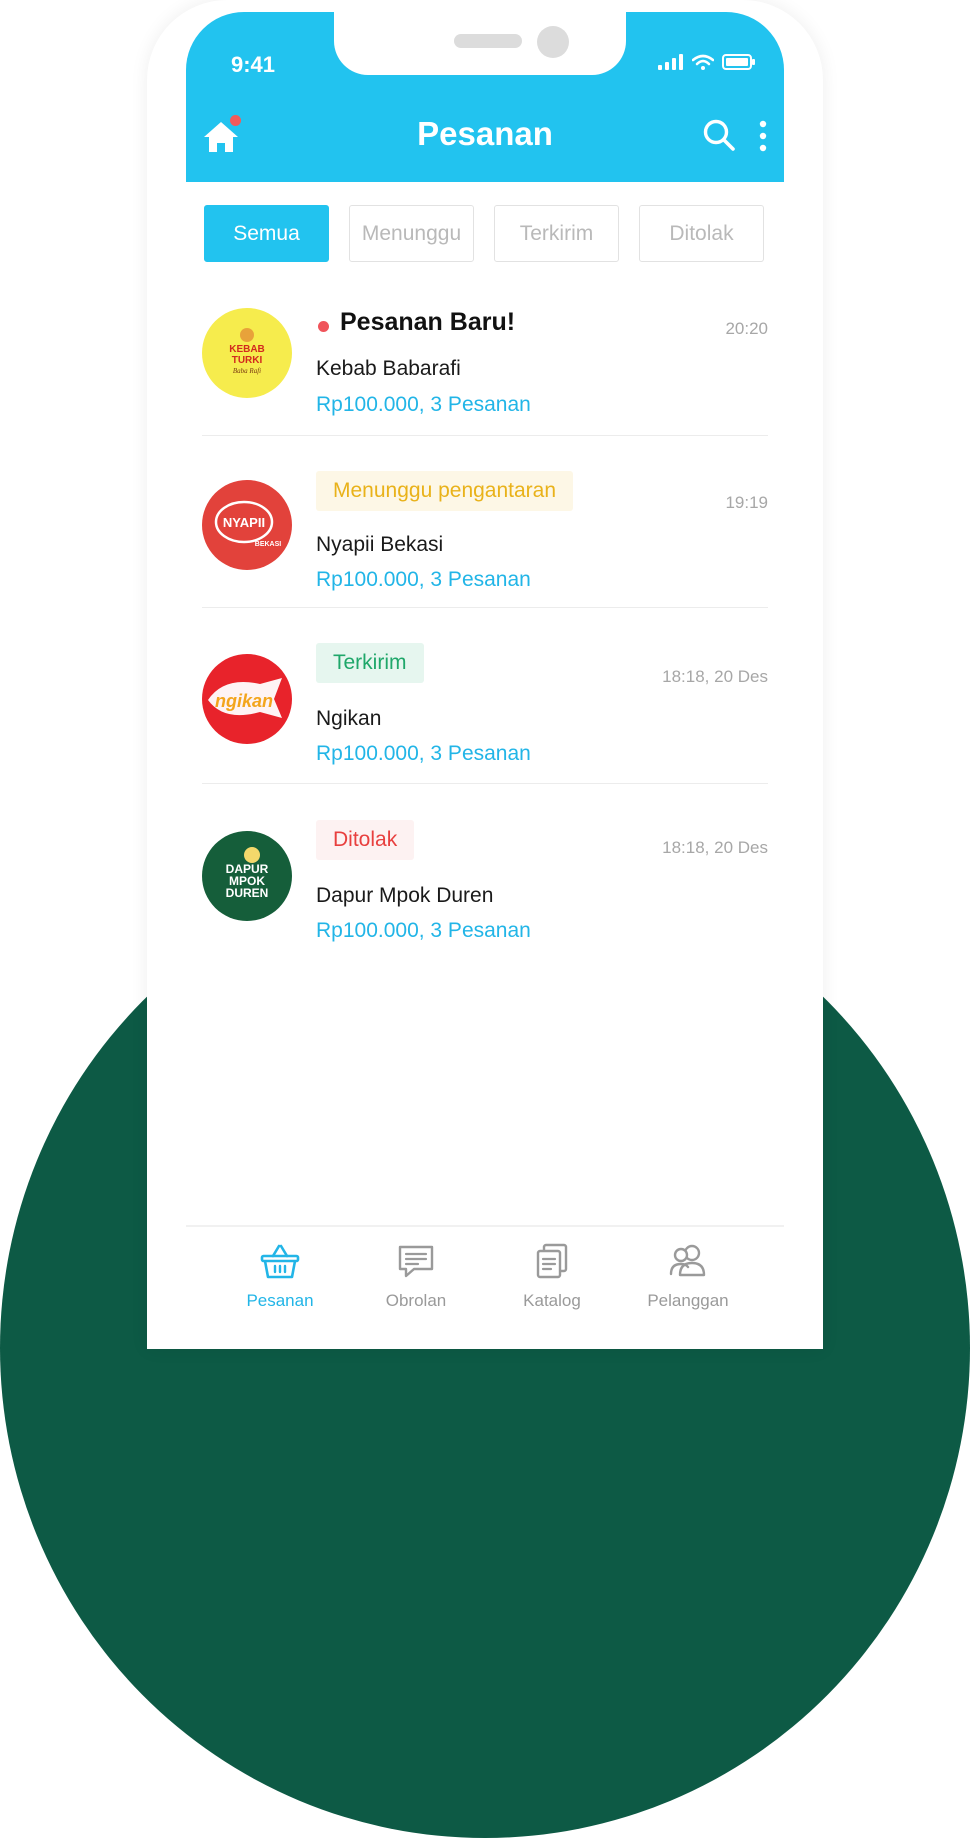 The width and height of the screenshot is (970, 1838). I want to click on nav-label: Obrolan, so click(416, 1300).